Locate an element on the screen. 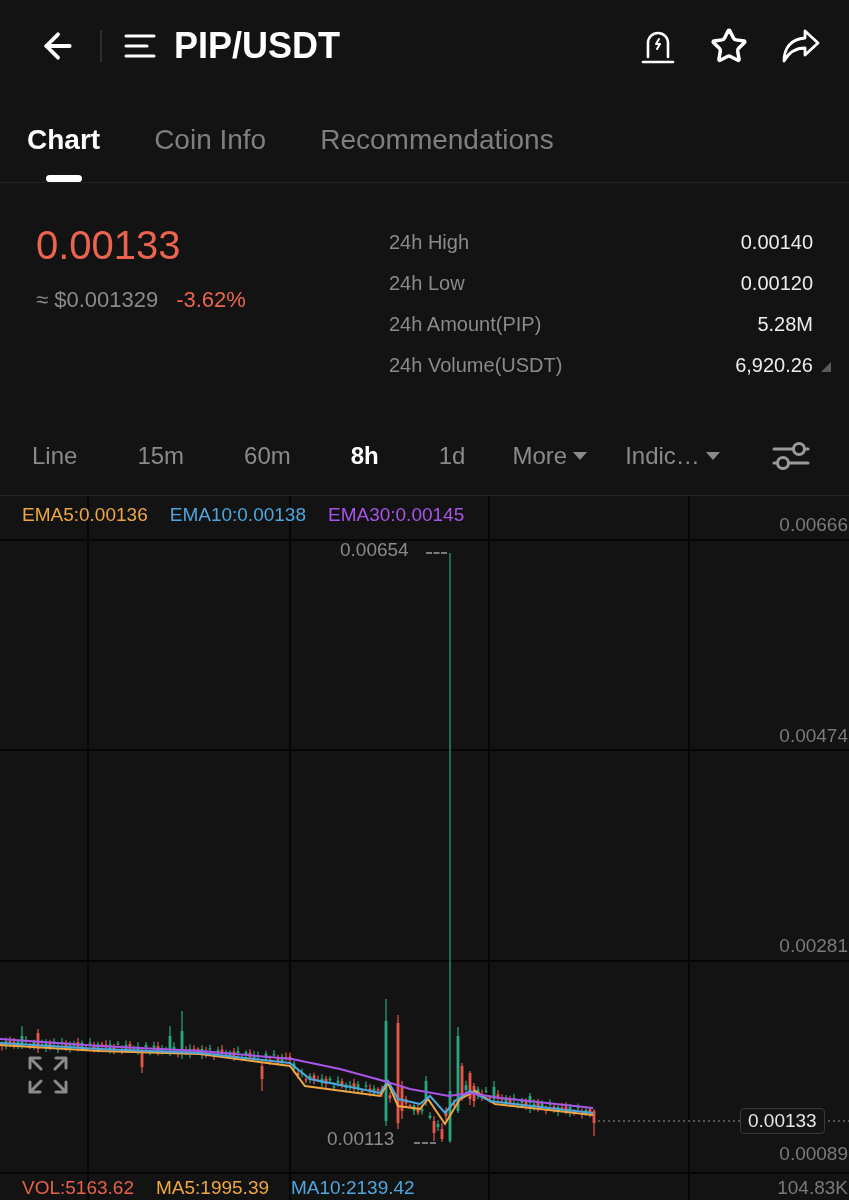 Image resolution: width=849 pixels, height=1200 pixels. stat-value: 0.00120 is located at coordinates (776, 283).